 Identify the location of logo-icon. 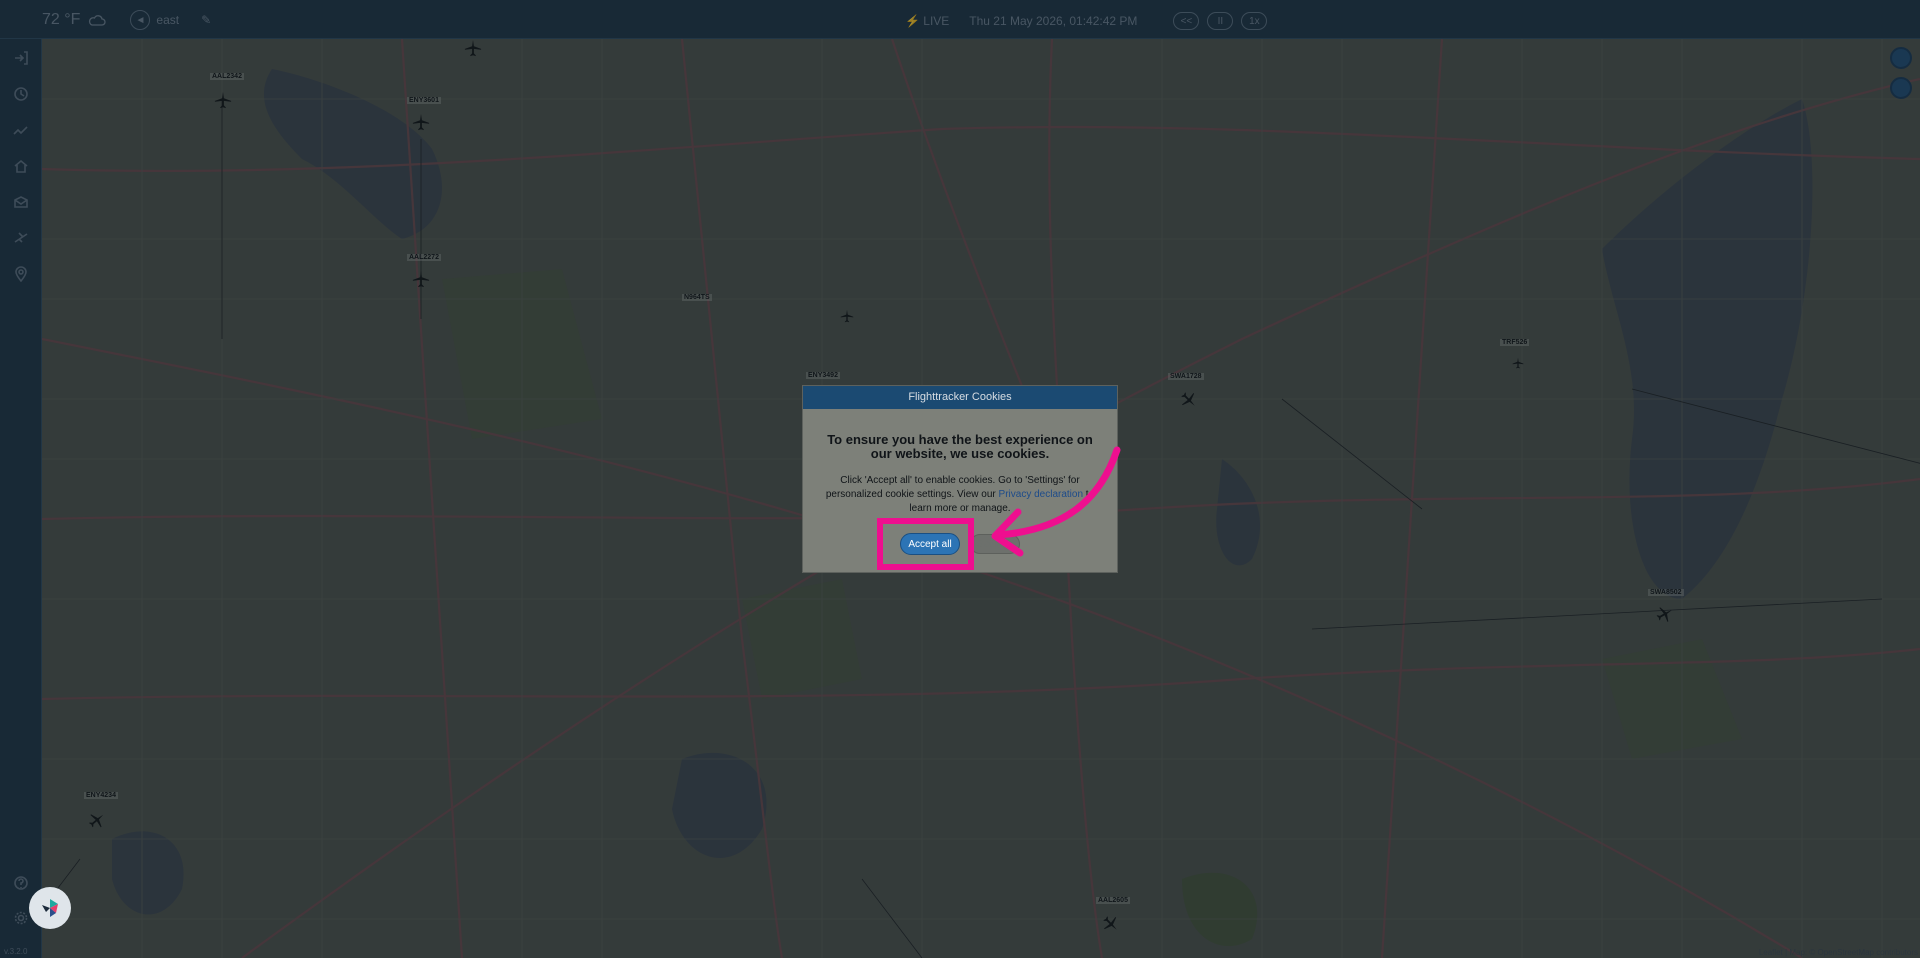
(50, 908).